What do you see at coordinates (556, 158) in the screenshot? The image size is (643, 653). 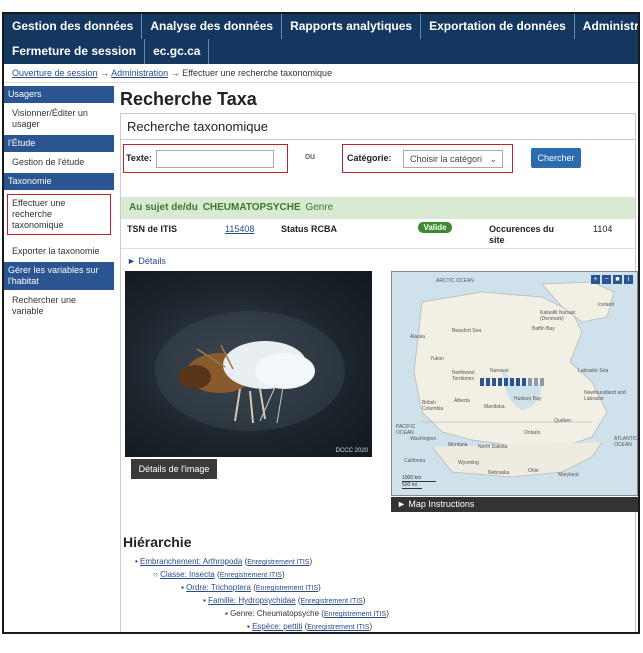 I see `search-button: Chercher` at bounding box center [556, 158].